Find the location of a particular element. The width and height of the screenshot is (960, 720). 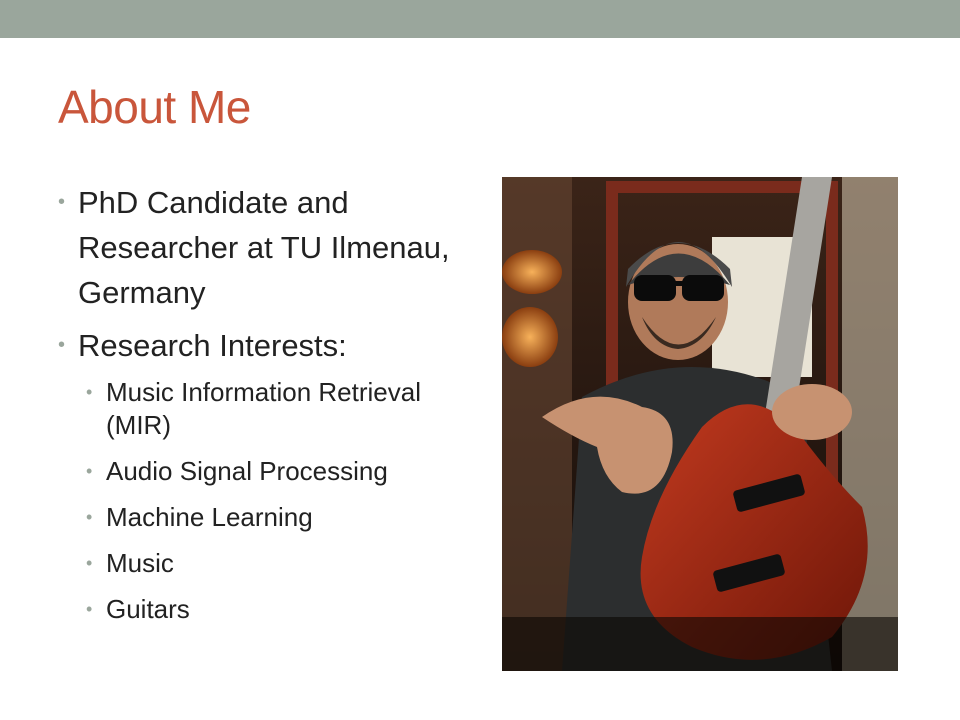

slide-title: About Me is located at coordinates (154, 107).